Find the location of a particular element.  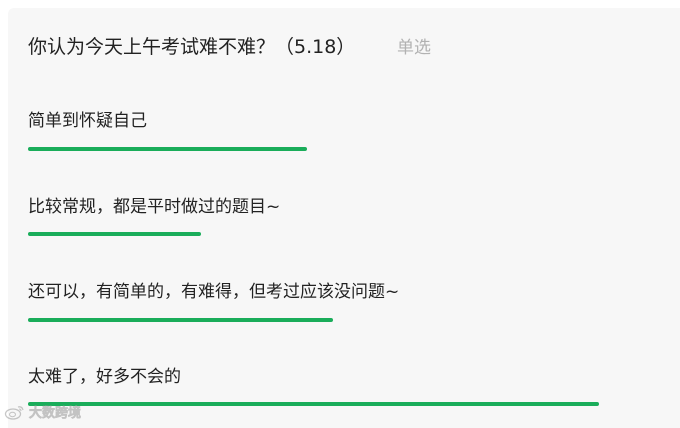

poll-option-label: 比较常规，都是平时做过的题目~ is located at coordinates (154, 207).